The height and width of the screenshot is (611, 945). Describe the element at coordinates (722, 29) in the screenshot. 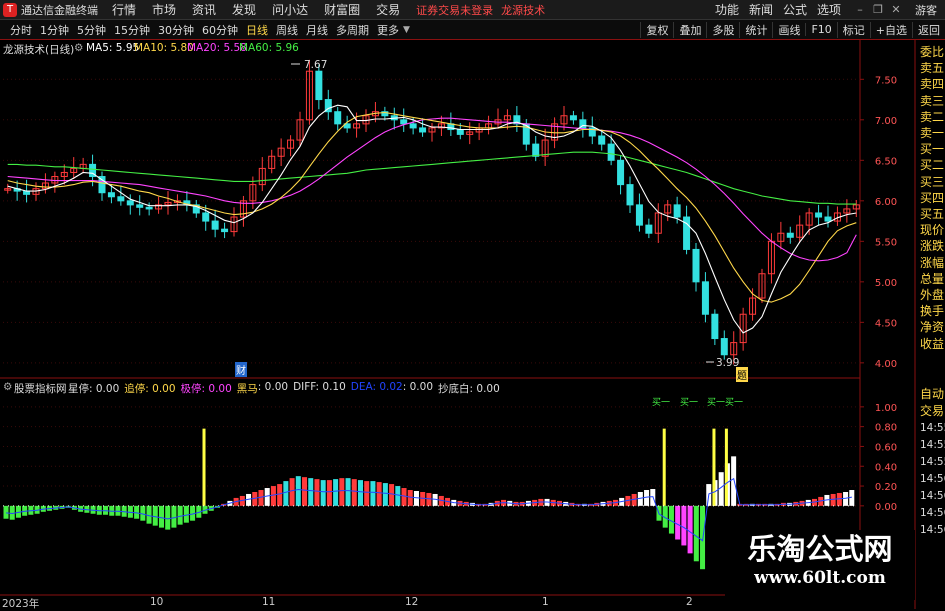

I see `tool-multi-stock-button: 多股` at that location.